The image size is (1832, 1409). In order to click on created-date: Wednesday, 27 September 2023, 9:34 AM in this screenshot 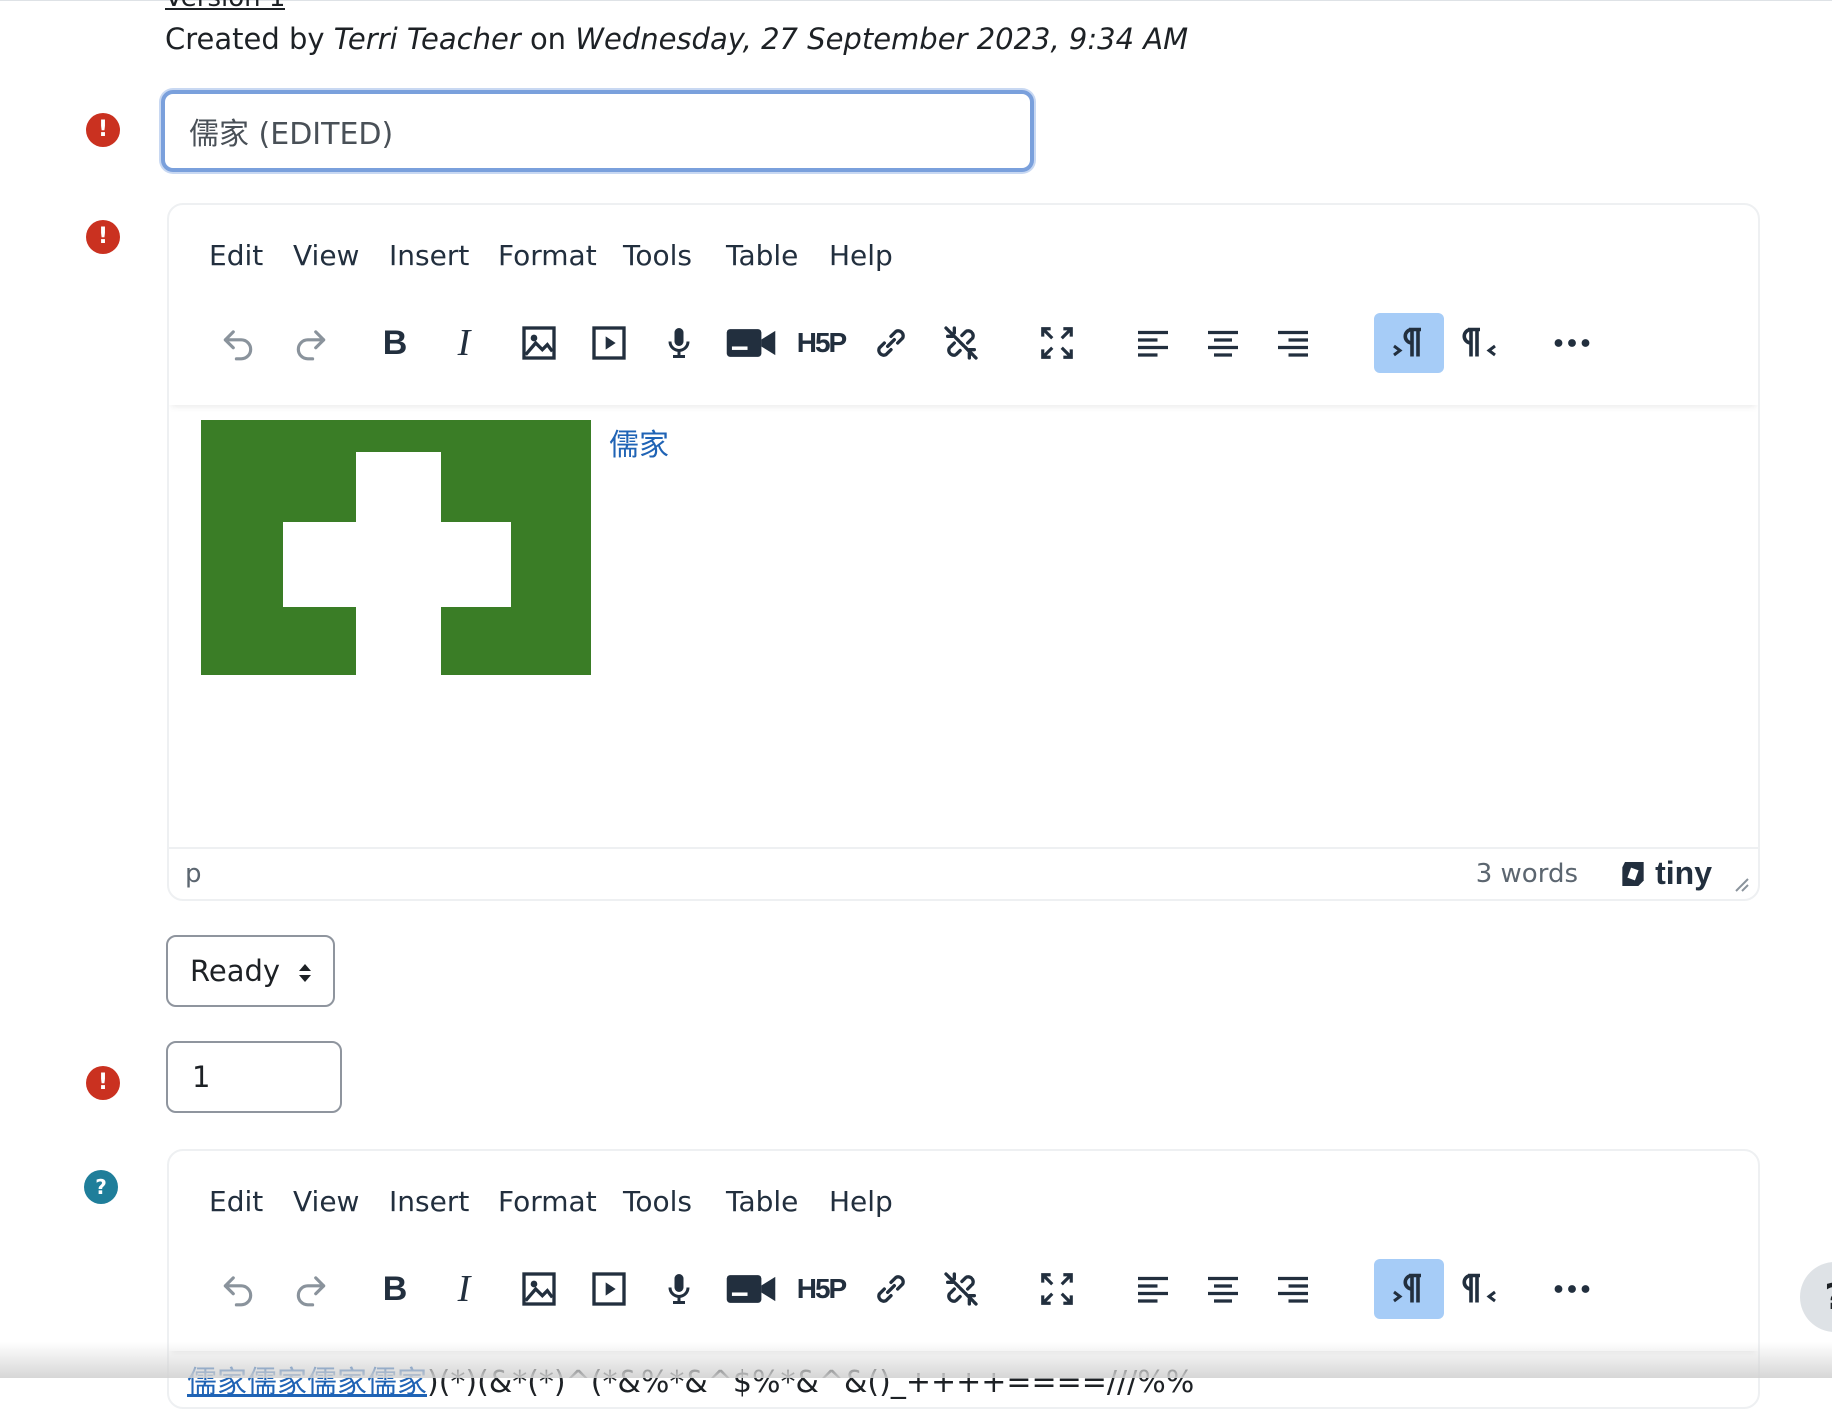, I will do `click(882, 39)`.